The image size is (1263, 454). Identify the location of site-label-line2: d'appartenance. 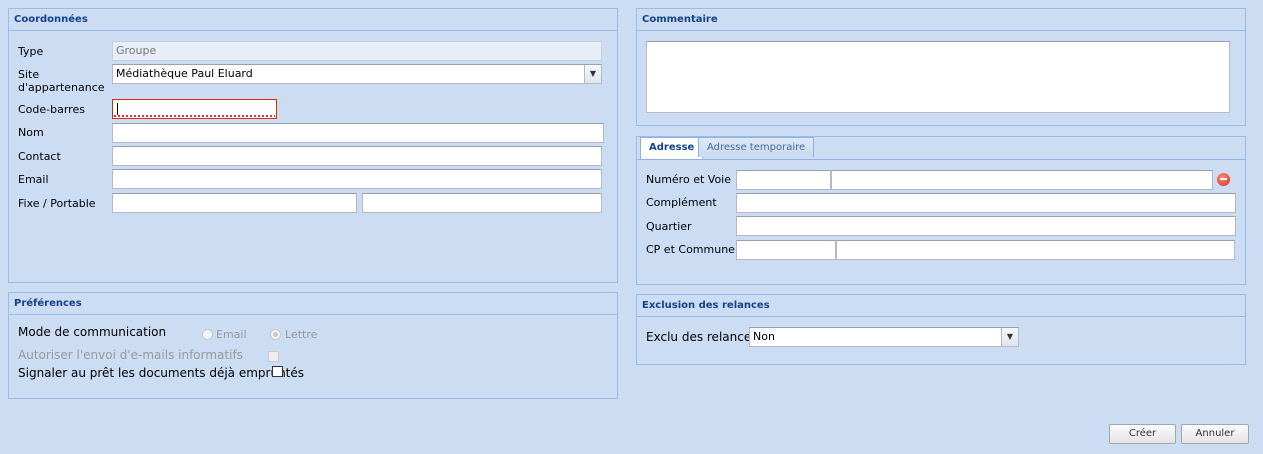
(61, 87).